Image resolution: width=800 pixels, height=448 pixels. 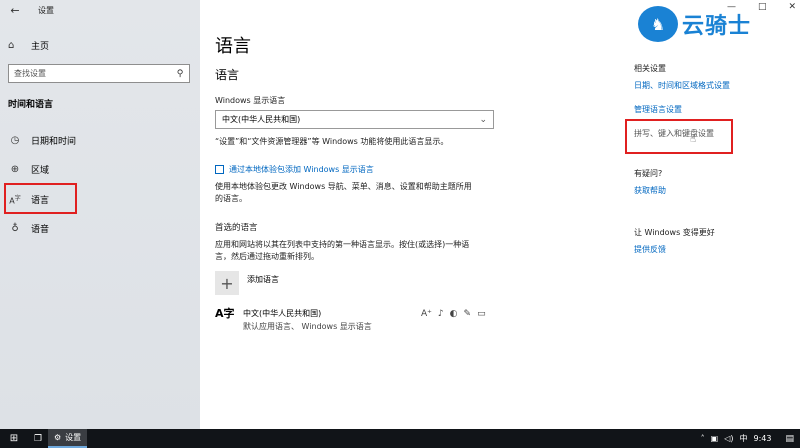 I want to click on section-title: 时间和语言, so click(x=31, y=105).